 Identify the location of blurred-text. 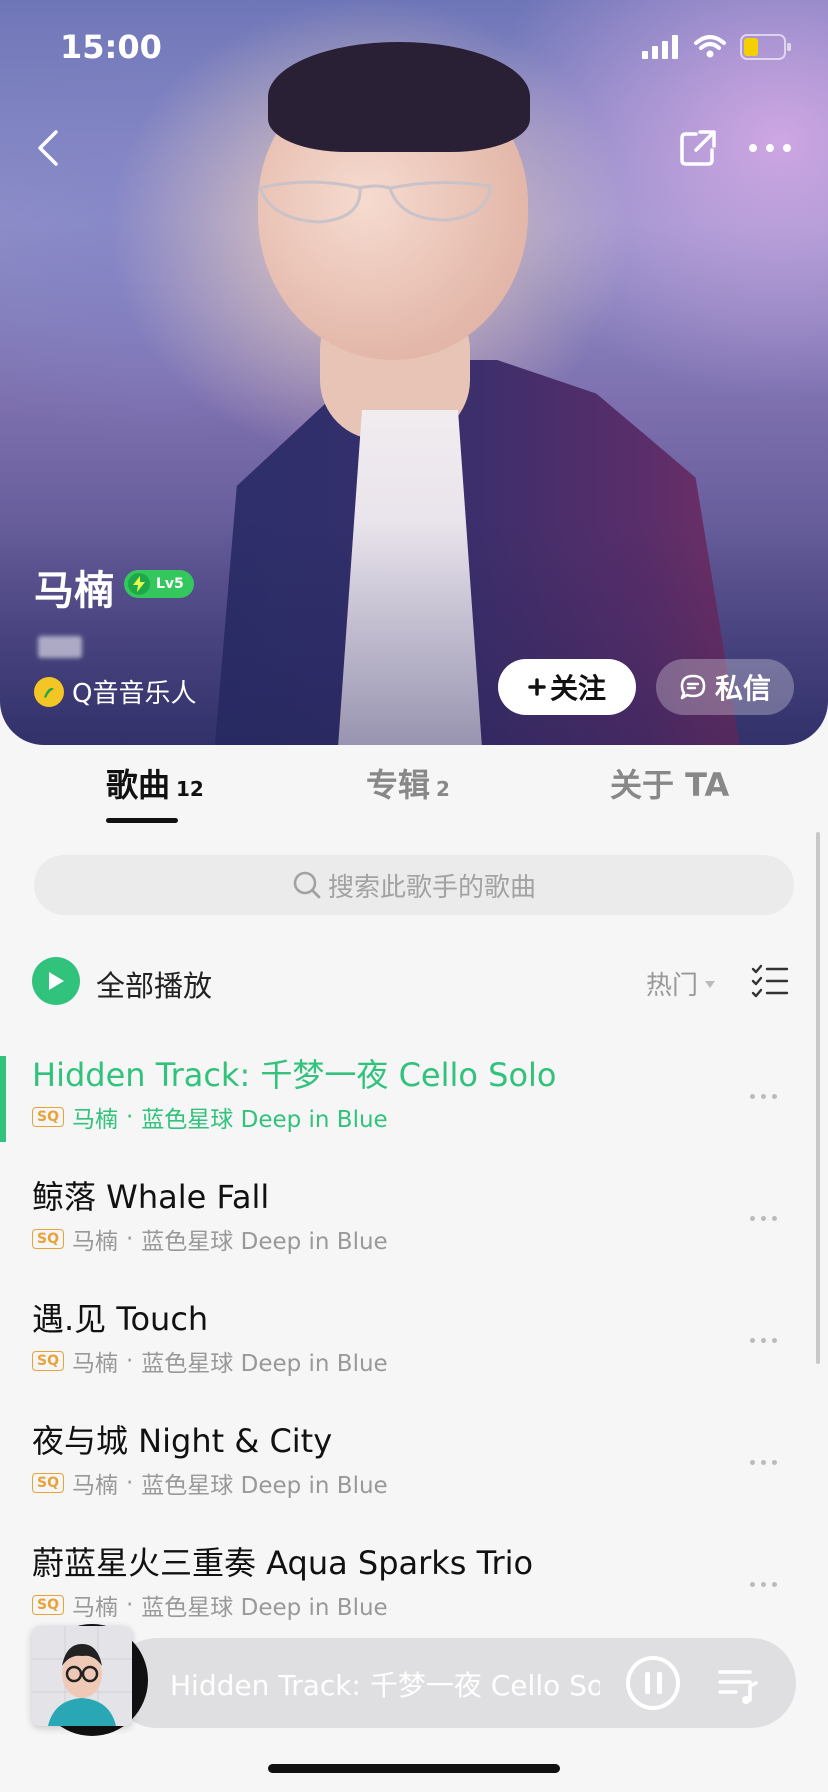
(60, 647).